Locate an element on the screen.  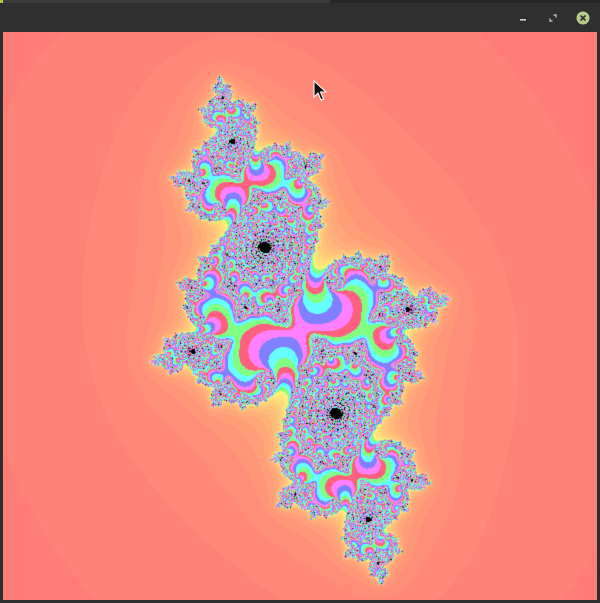
close-button is located at coordinates (583, 18).